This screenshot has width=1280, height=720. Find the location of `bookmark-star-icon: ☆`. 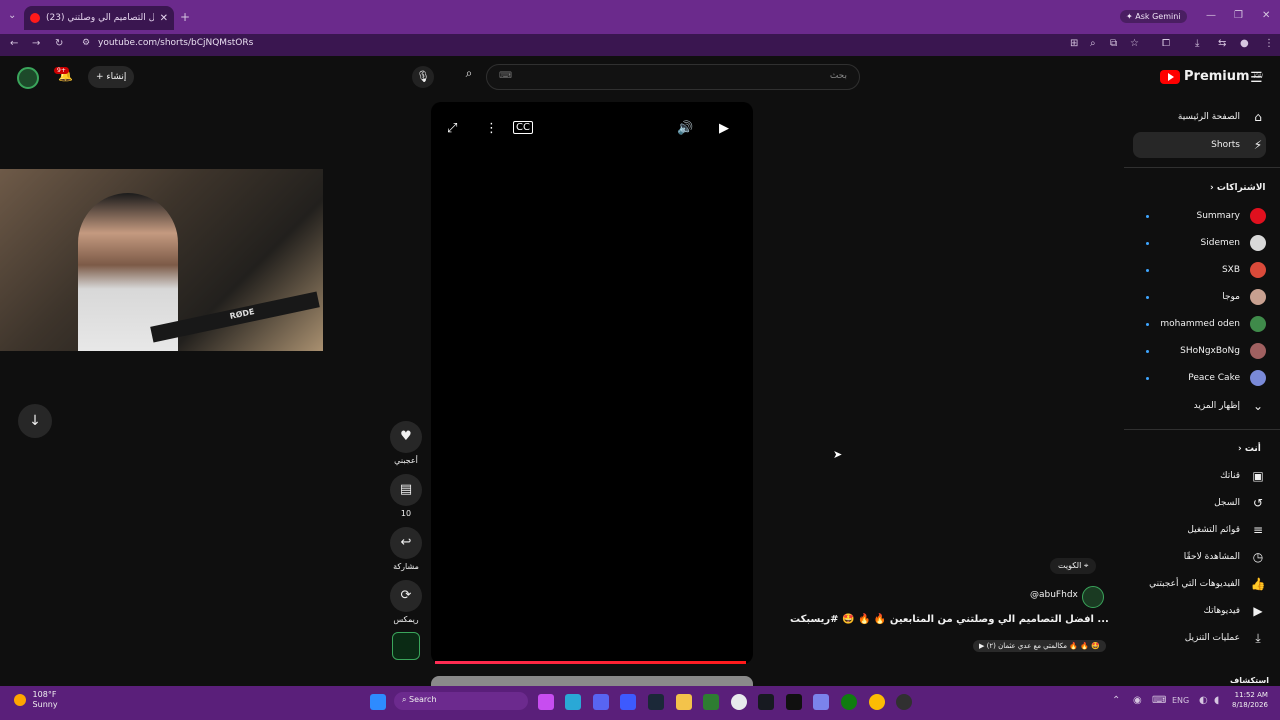

bookmark-star-icon: ☆ is located at coordinates (1134, 43).